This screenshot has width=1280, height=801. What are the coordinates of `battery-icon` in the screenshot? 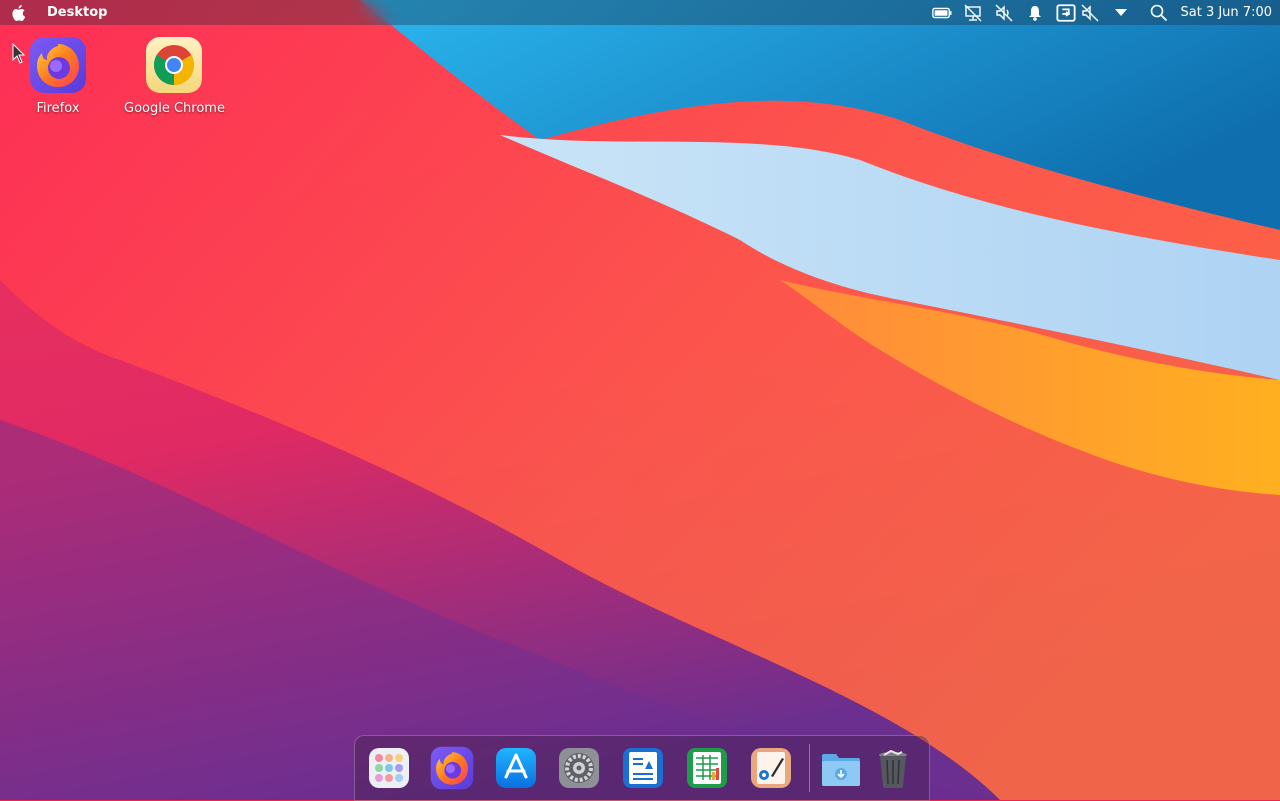 It's located at (941, 13).